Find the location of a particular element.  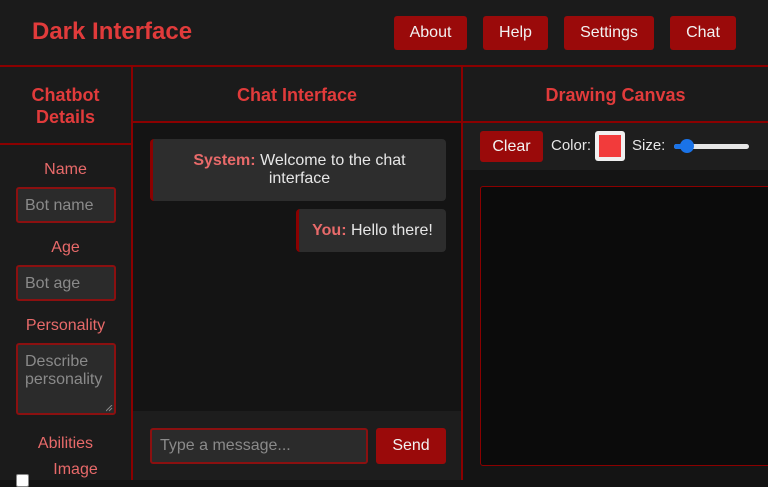

top-nav-bar: Dark Interface About Help Settings Chat is located at coordinates (384, 33).